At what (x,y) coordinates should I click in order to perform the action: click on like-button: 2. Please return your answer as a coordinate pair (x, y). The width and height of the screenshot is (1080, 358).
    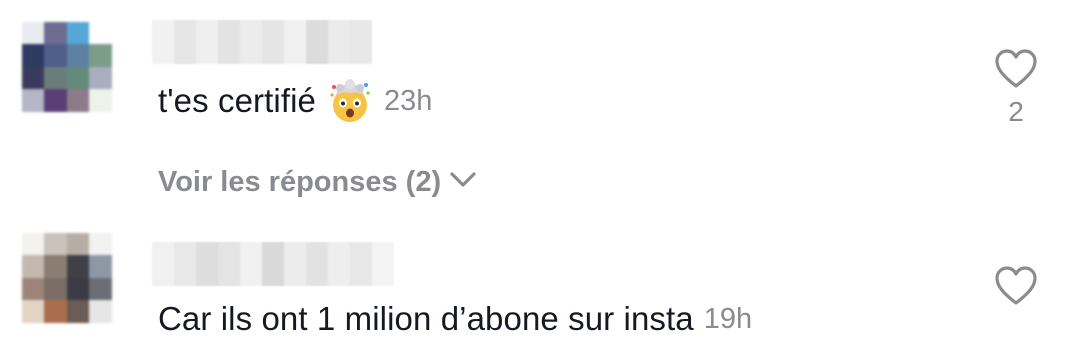
    Looking at the image, I should click on (1016, 88).